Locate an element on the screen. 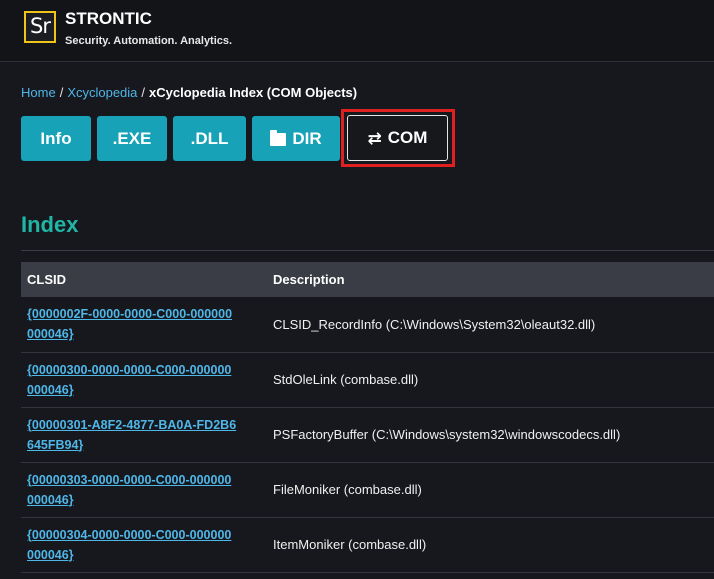 The height and width of the screenshot is (579, 714). clsid-link: {00000303-0000-0000-C000-000000000046} is located at coordinates (132, 490).